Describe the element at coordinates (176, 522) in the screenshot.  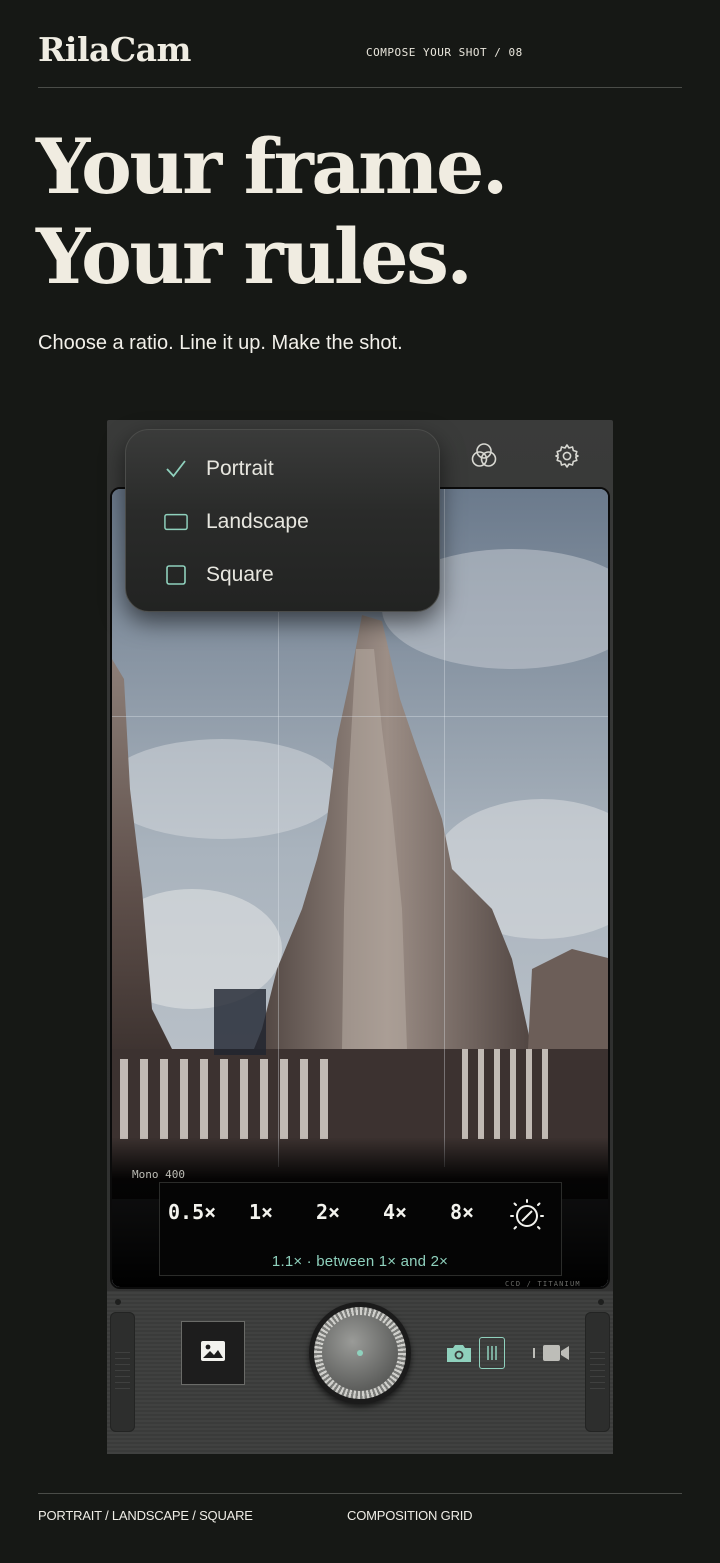
I see `landscape-frame-icon` at that location.